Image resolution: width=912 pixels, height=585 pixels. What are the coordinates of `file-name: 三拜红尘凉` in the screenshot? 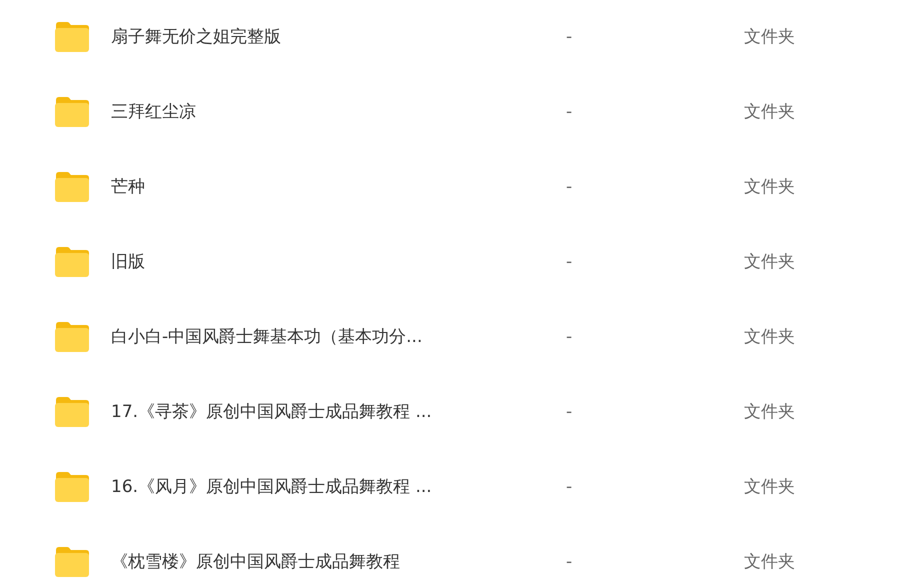 It's located at (338, 111).